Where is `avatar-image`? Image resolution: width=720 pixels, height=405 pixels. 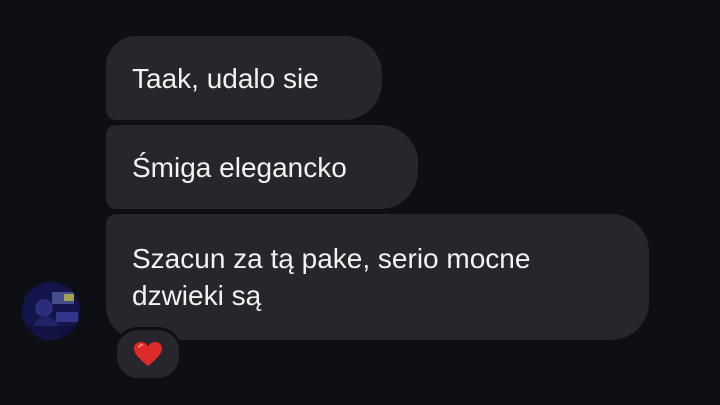
avatar-image is located at coordinates (51, 311).